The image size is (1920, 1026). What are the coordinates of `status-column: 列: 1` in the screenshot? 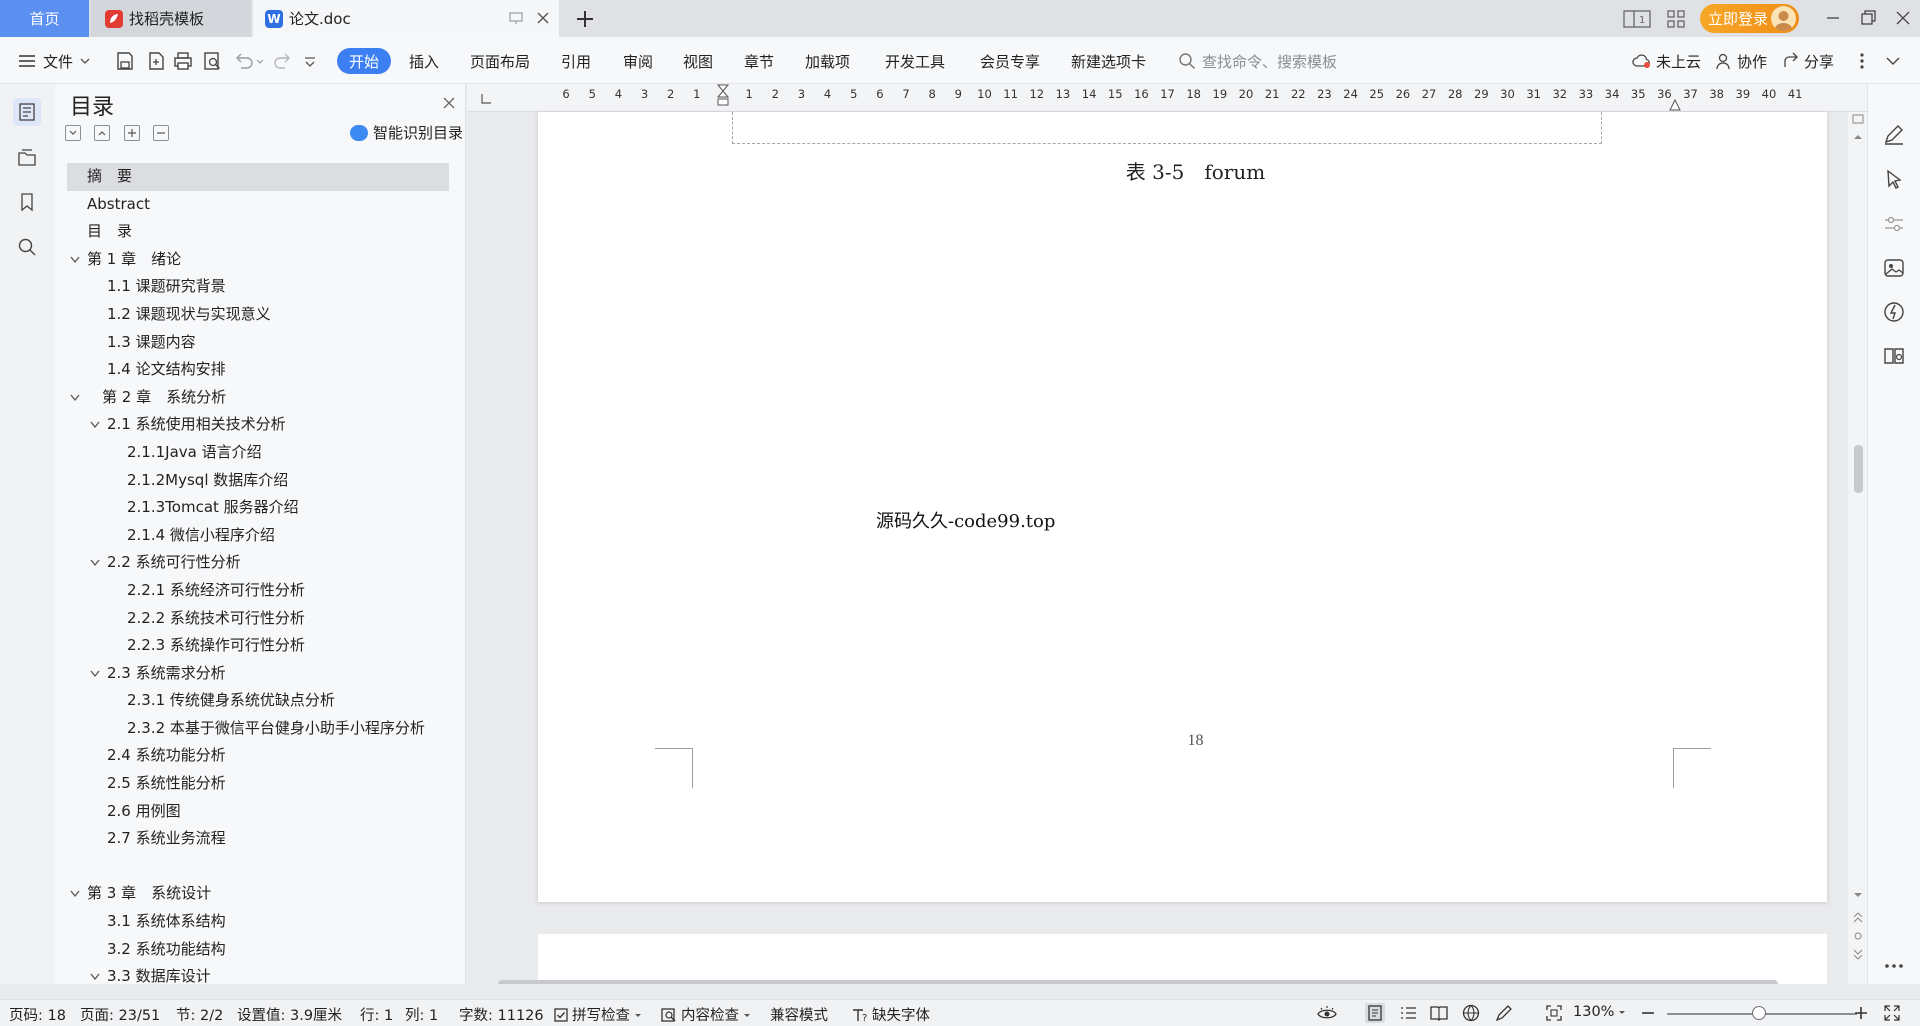 It's located at (421, 1014).